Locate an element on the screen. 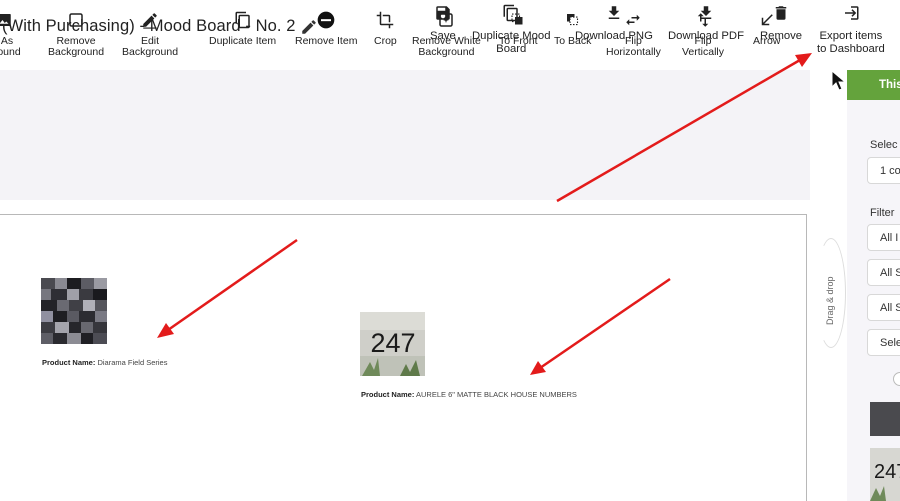 This screenshot has width=900, height=501. square-outline-icon is located at coordinates (76, 20).